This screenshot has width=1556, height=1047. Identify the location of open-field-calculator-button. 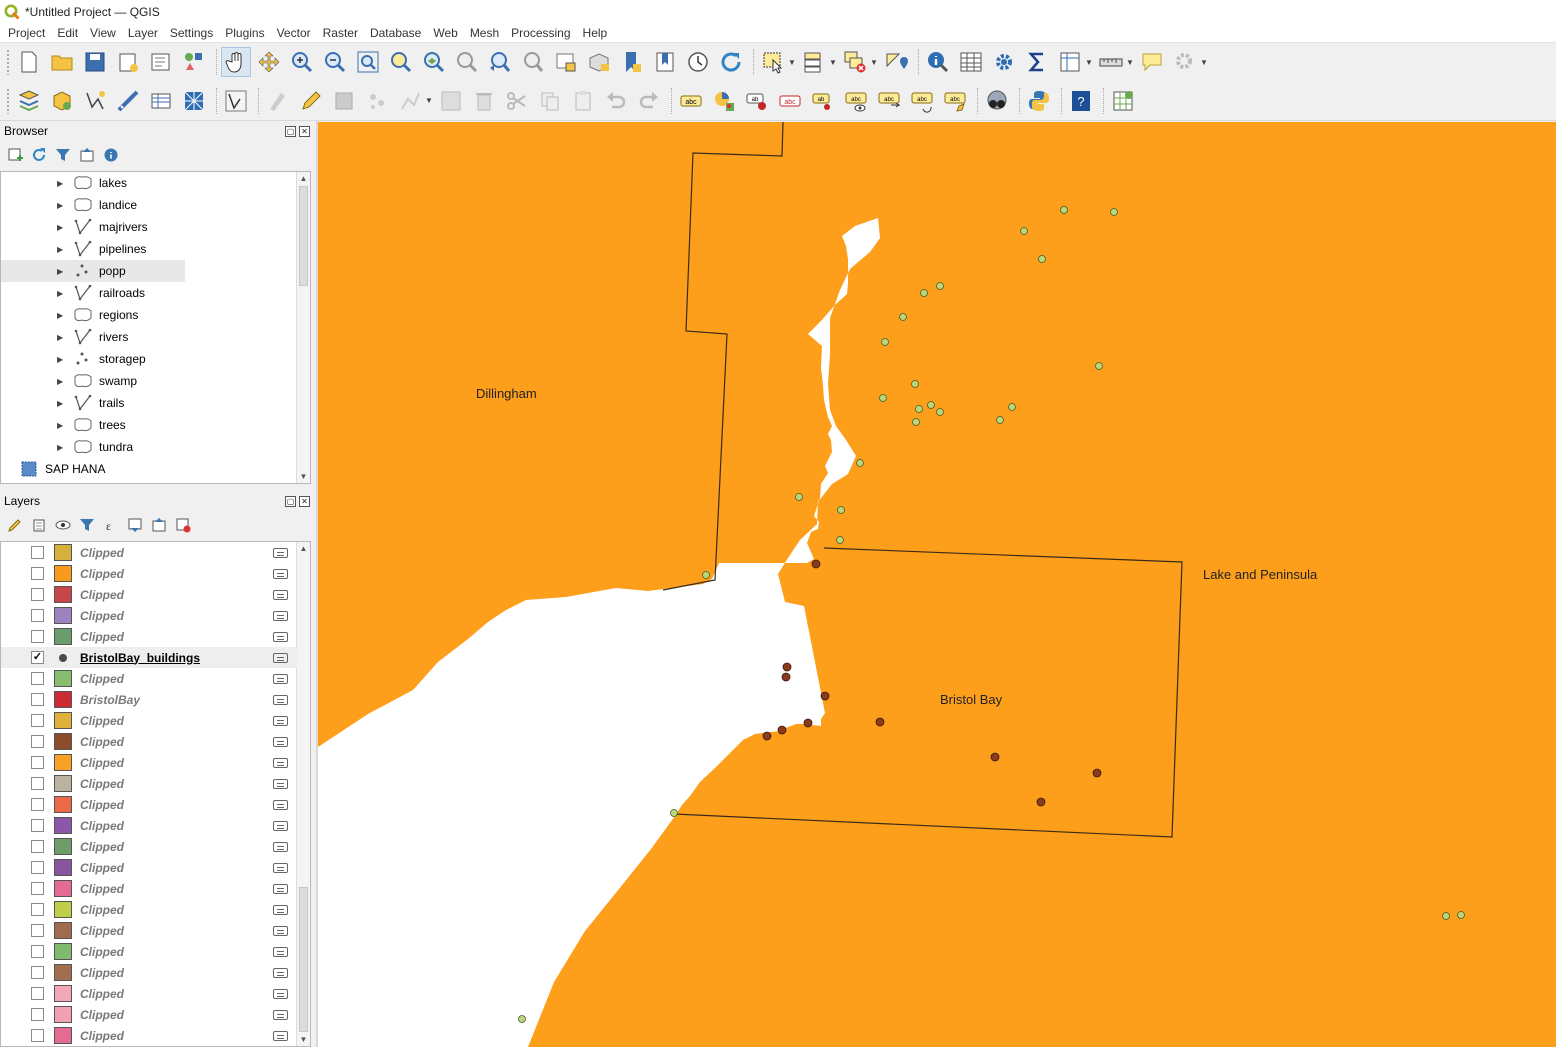
(1070, 62).